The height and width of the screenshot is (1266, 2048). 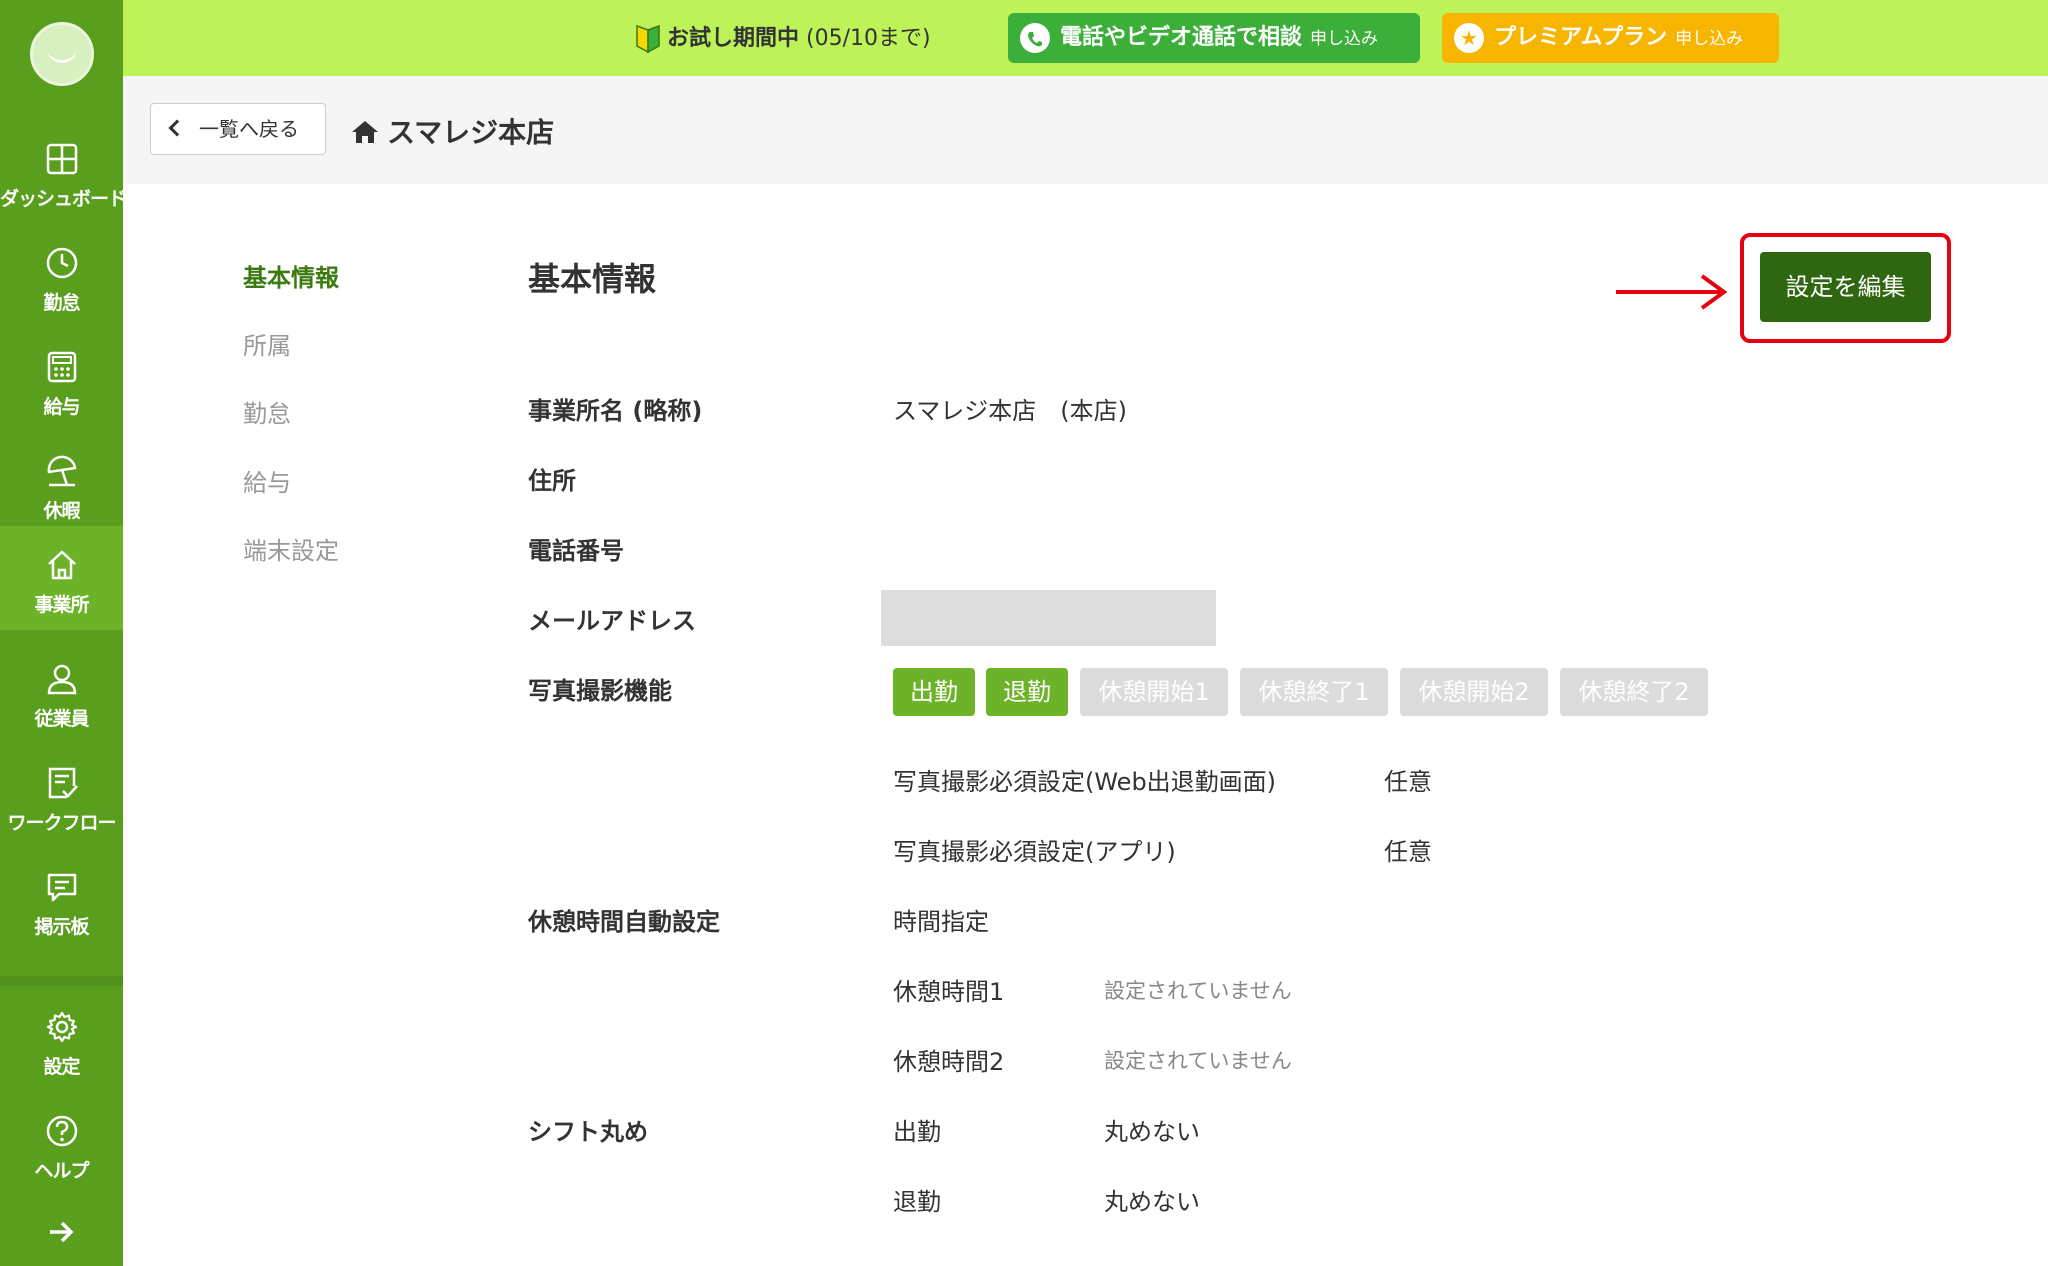 What do you see at coordinates (949, 992) in the screenshot?
I see `break1-label: 休憩時間1` at bounding box center [949, 992].